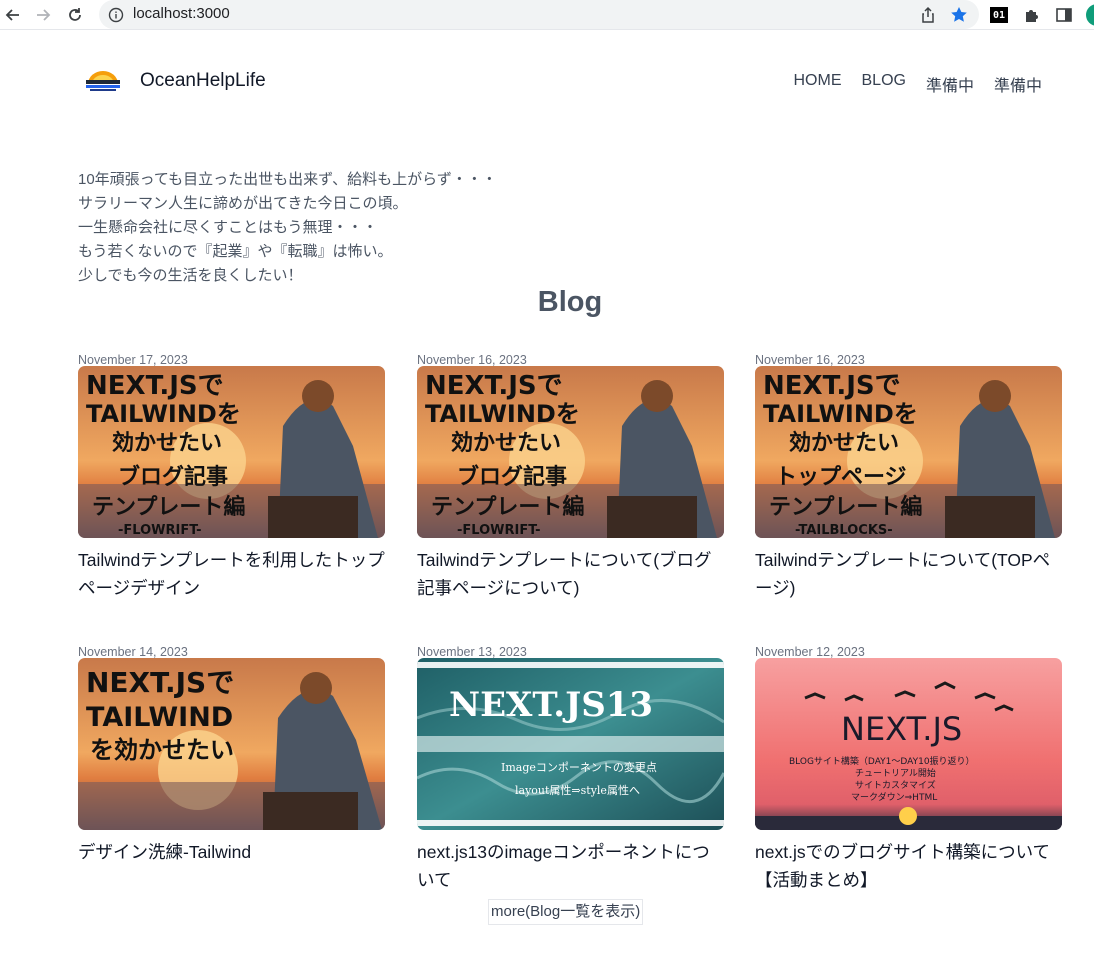  I want to click on thumb-text: -TAILBLOCKS-, so click(844, 530).